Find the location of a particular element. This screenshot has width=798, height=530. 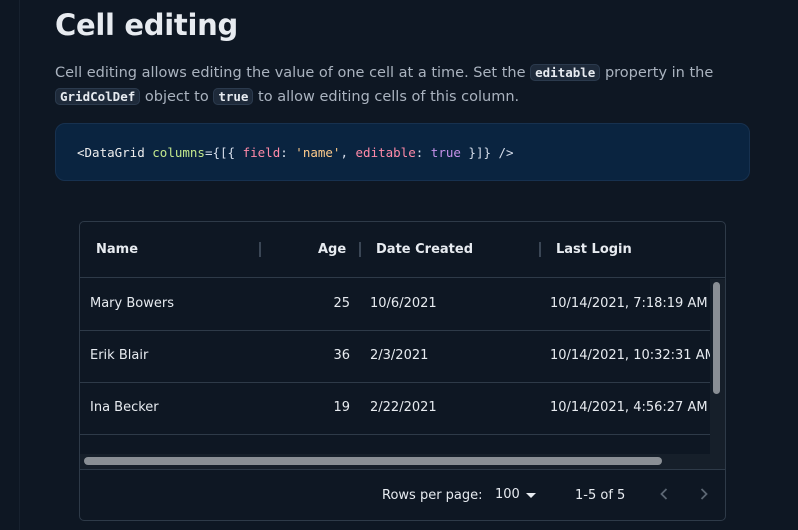

grid-footer: Rows per page: 100 1-5 of 5 is located at coordinates (402, 494).